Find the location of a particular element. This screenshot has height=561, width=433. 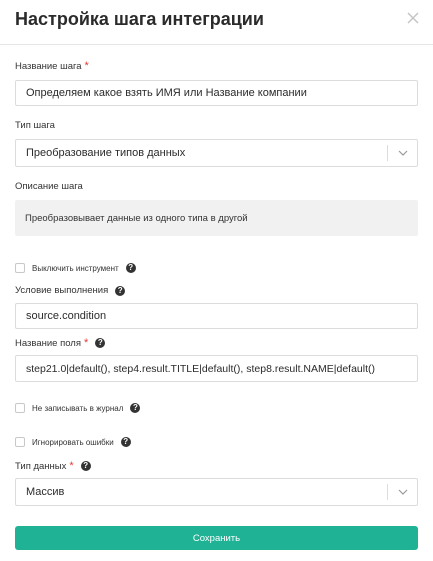

step-type-label-text: Тип шага is located at coordinates (35, 125).